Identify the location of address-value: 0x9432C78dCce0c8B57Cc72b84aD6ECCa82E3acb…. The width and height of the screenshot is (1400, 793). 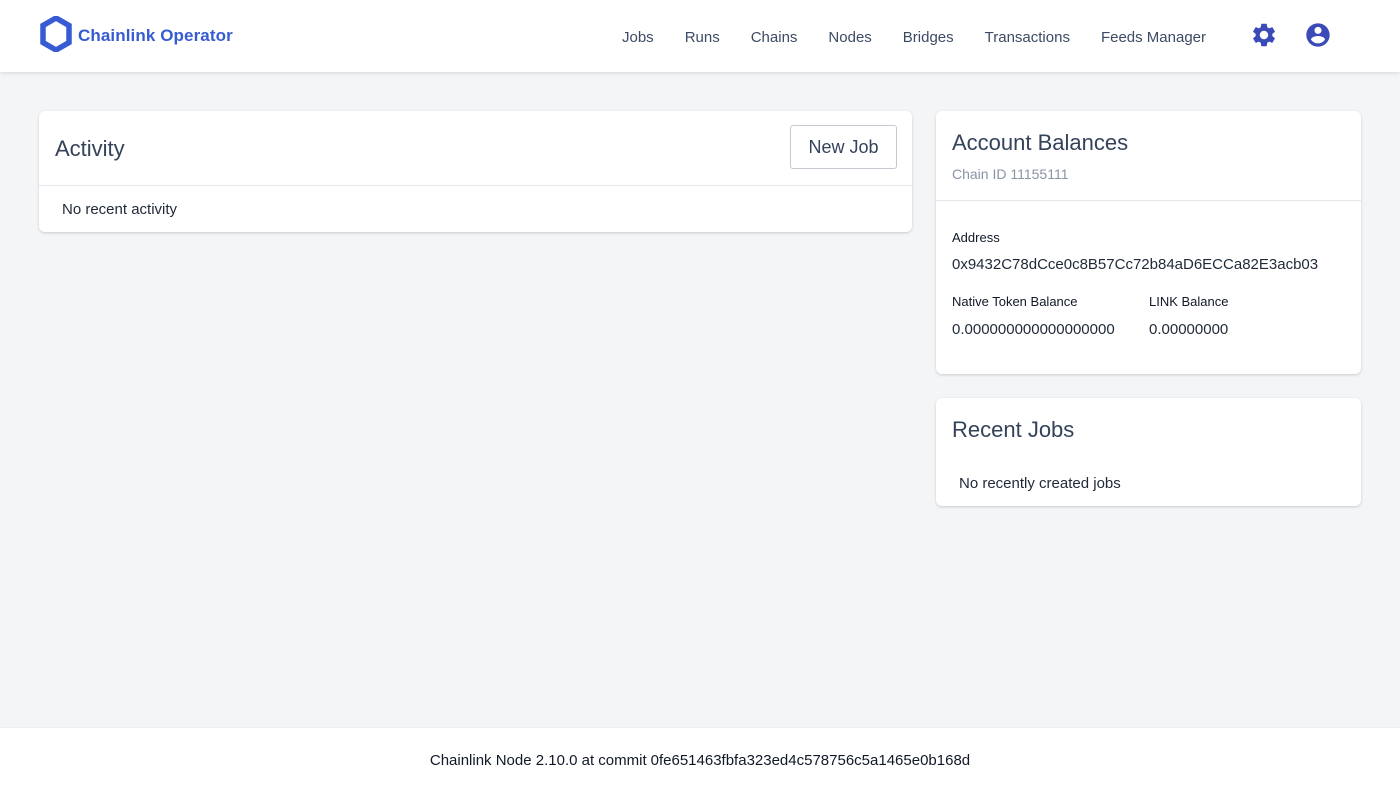
(1135, 264).